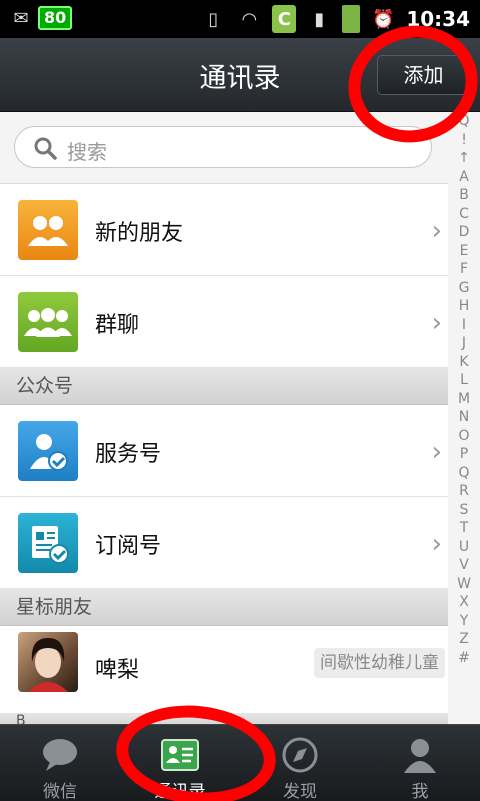 Image resolution: width=480 pixels, height=801 pixels. What do you see at coordinates (45, 148) in the screenshot?
I see `search-icon` at bounding box center [45, 148].